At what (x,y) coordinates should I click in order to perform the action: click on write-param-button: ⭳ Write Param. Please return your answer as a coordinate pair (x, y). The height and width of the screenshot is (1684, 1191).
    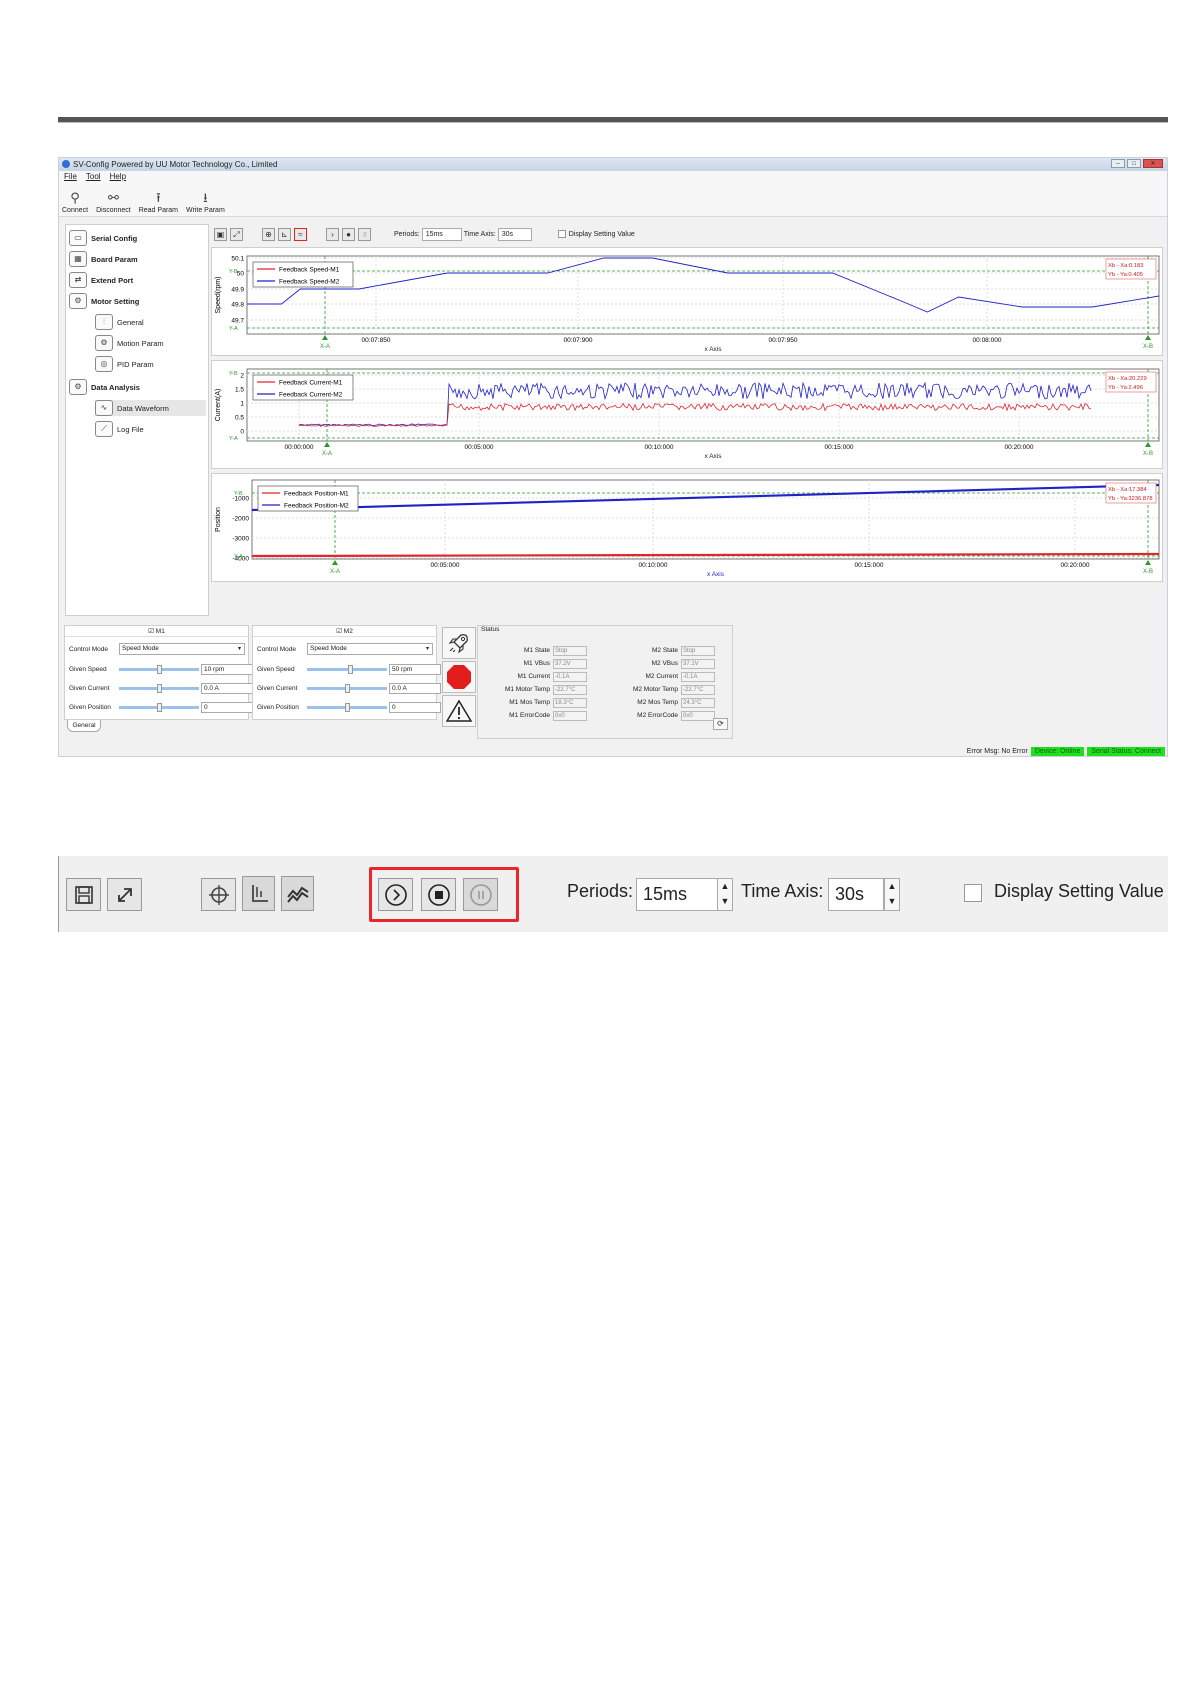
    Looking at the image, I should click on (205, 203).